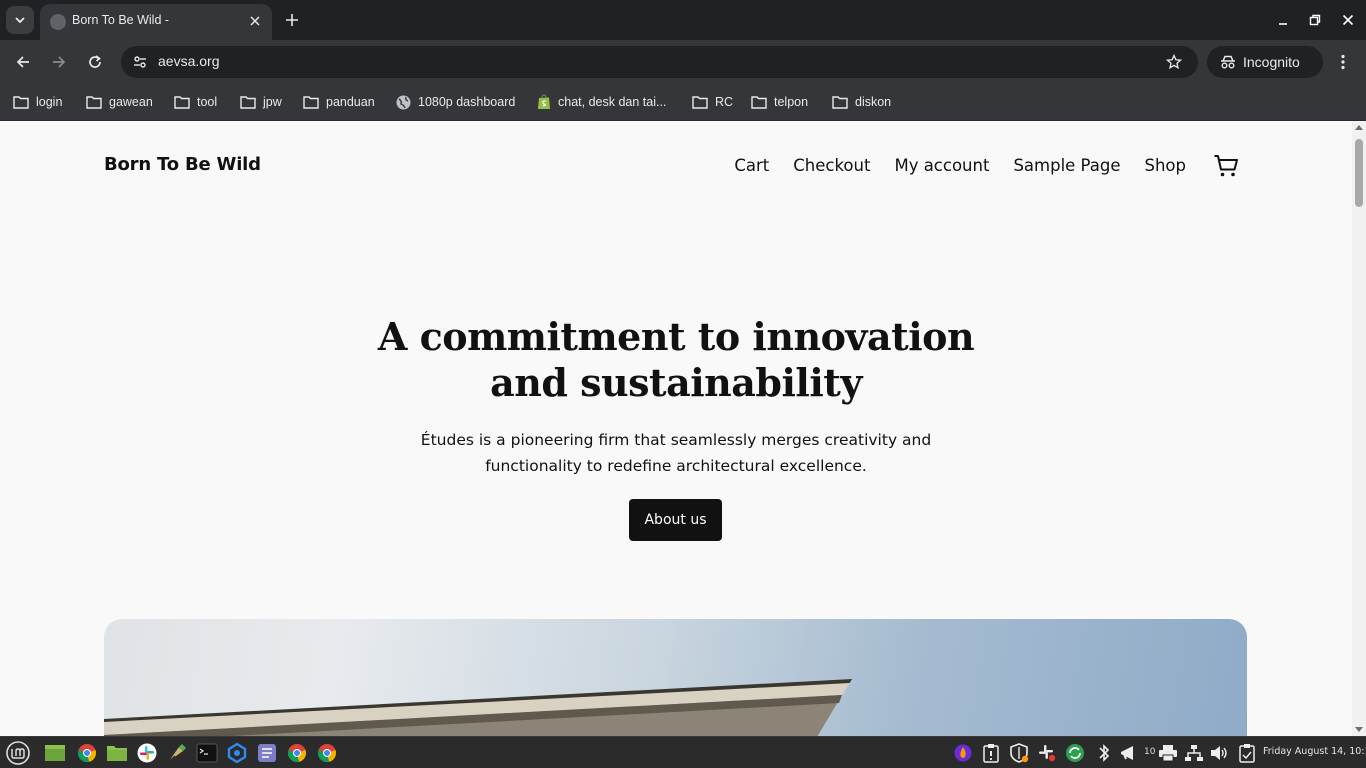 Image resolution: width=1366 pixels, height=768 pixels. I want to click on desktop-icon, so click(55, 753).